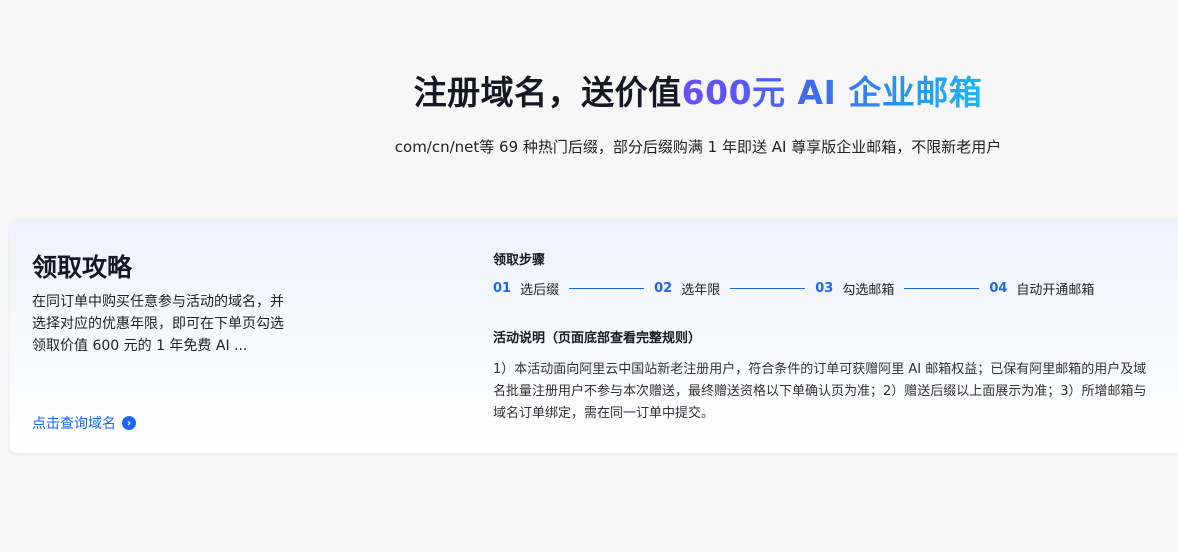  Describe the element at coordinates (998, 288) in the screenshot. I see `step-number: 04` at that location.